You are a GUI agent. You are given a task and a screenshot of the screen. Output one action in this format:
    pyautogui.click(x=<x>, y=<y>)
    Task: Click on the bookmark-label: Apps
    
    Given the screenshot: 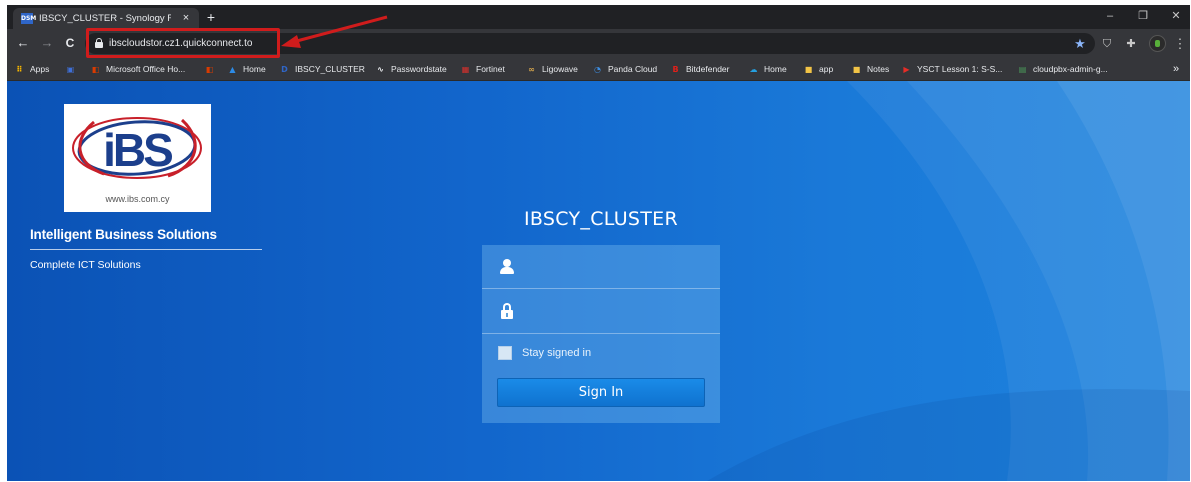 What is the action you would take?
    pyautogui.click(x=40, y=69)
    